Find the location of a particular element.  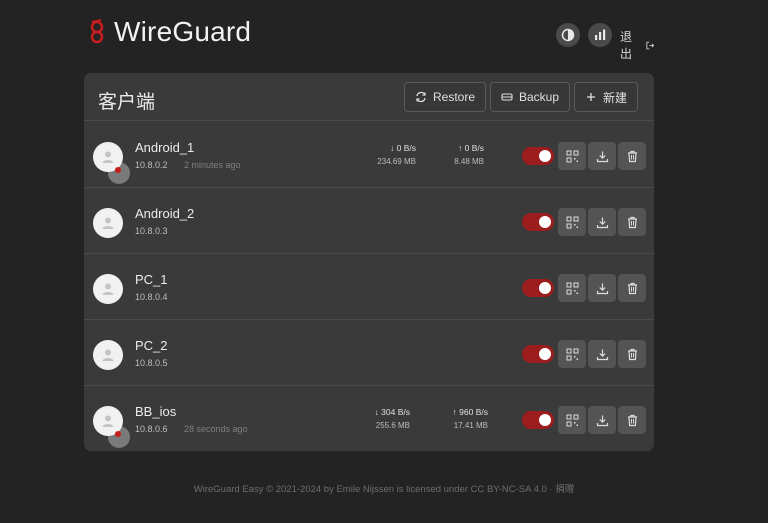

client-name: PC_1 is located at coordinates (151, 279).